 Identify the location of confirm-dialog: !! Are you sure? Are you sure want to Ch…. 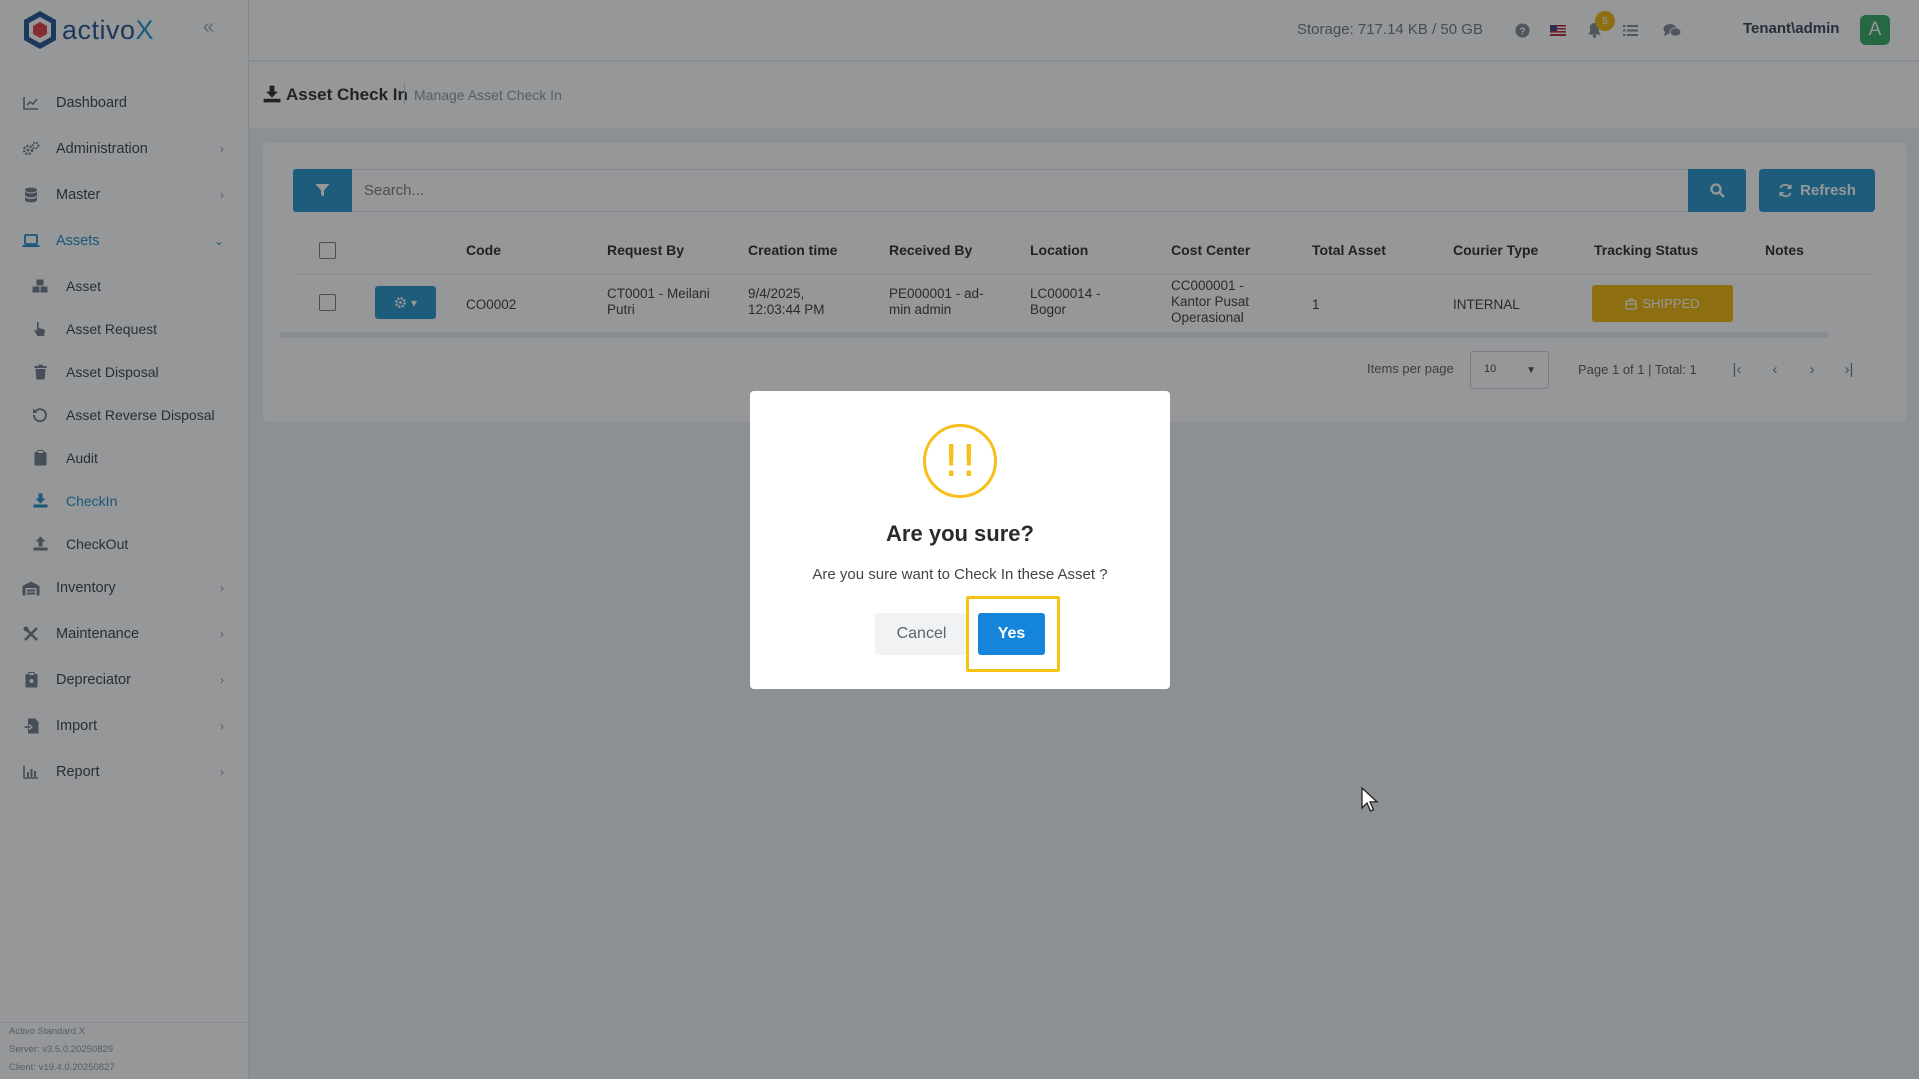
(960, 540).